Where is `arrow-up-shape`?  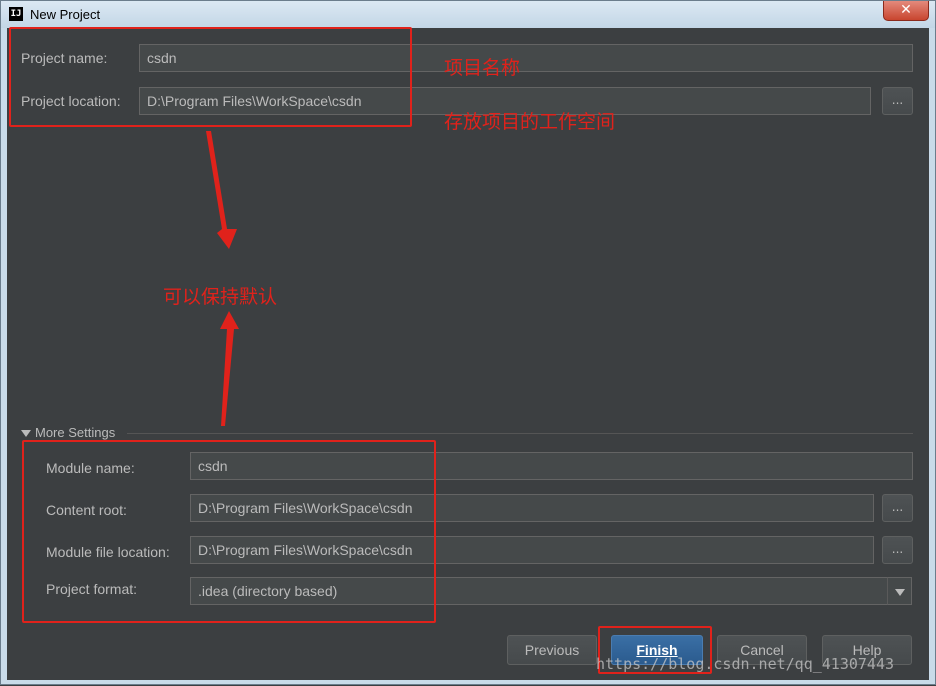
arrow-up-shape is located at coordinates (229, 368).